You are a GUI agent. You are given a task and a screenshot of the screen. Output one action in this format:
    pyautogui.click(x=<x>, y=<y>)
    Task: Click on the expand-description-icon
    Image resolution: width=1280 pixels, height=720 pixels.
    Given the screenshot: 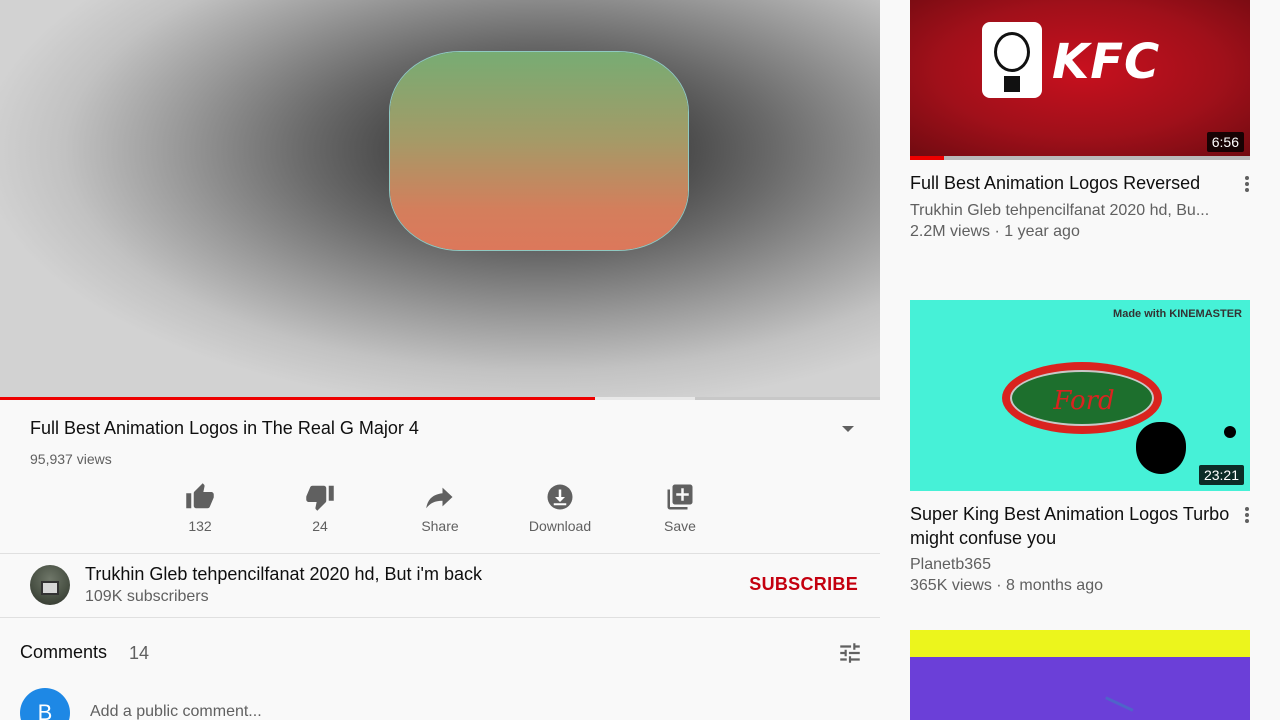 What is the action you would take?
    pyautogui.click(x=848, y=429)
    